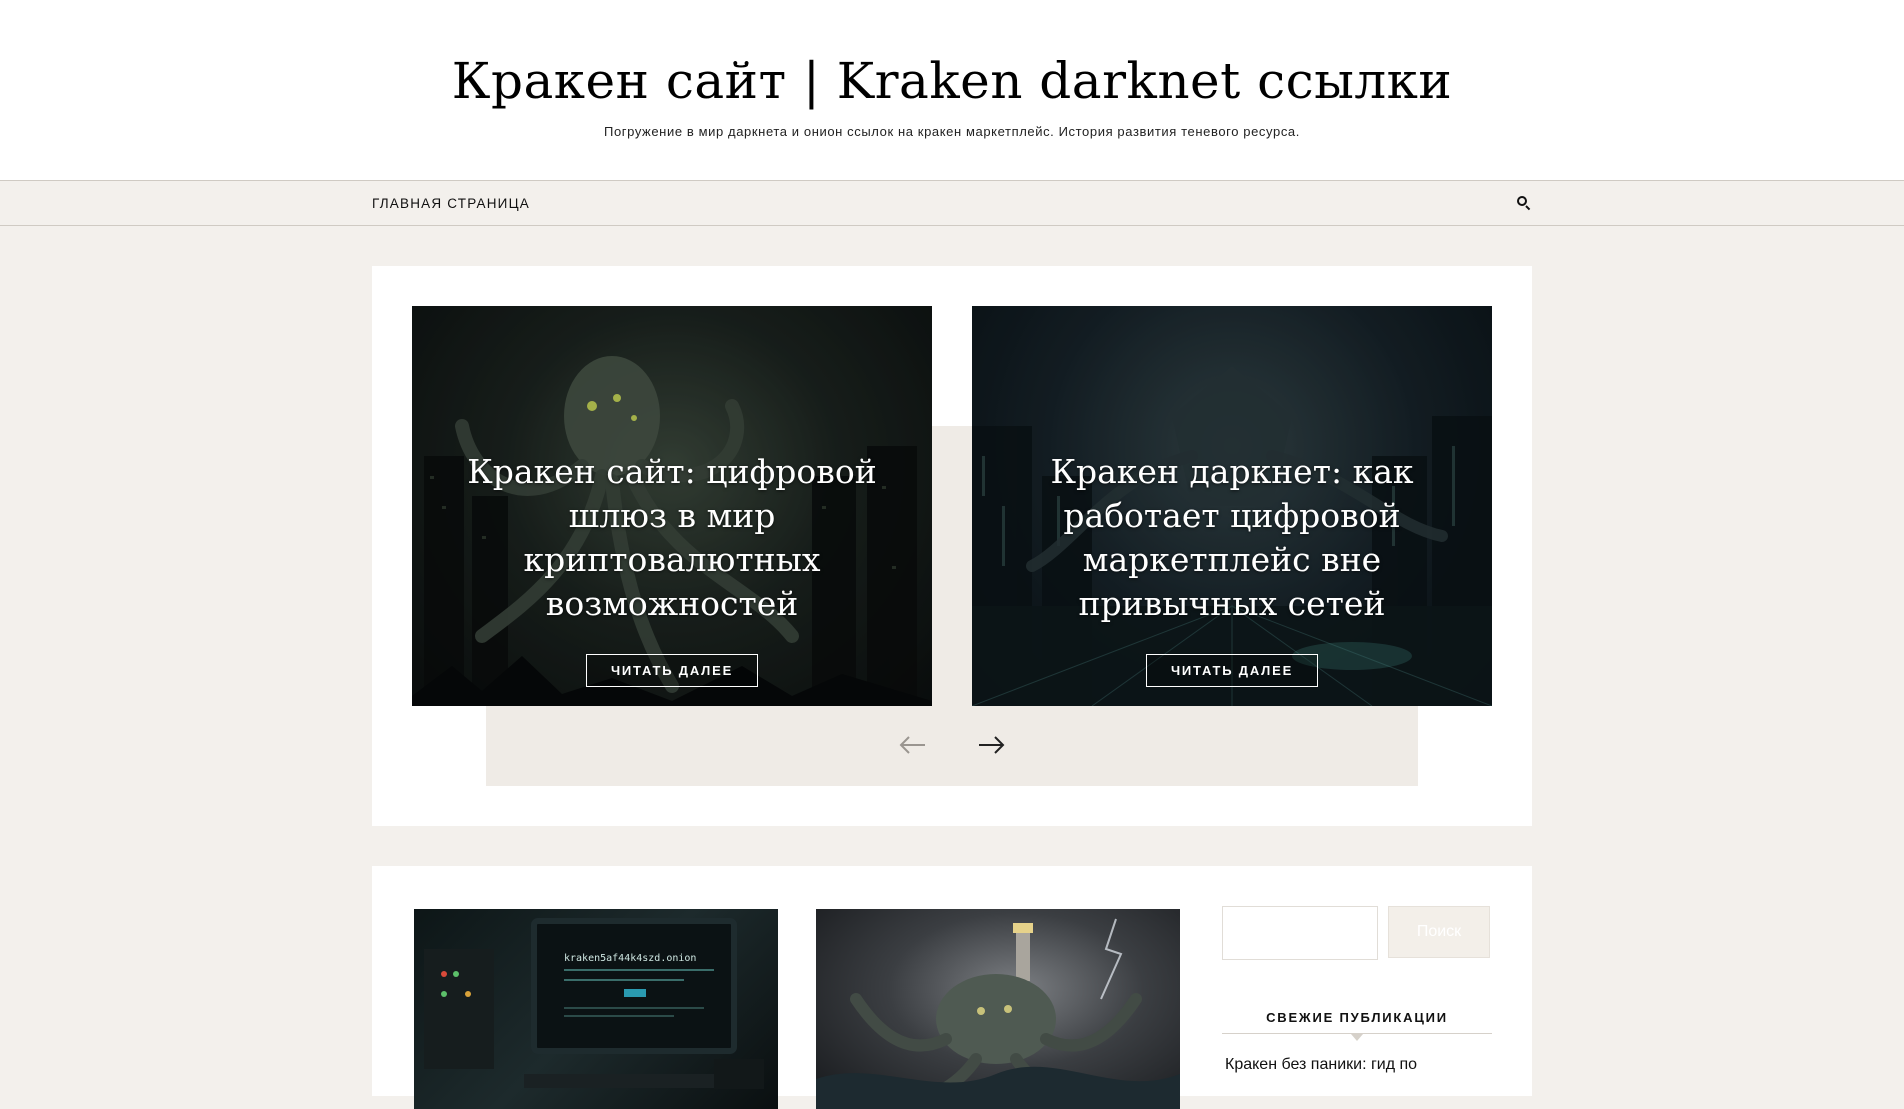 The image size is (1904, 1109). I want to click on recent-post-link: Кракен без паники: гид по, so click(1357, 1065).